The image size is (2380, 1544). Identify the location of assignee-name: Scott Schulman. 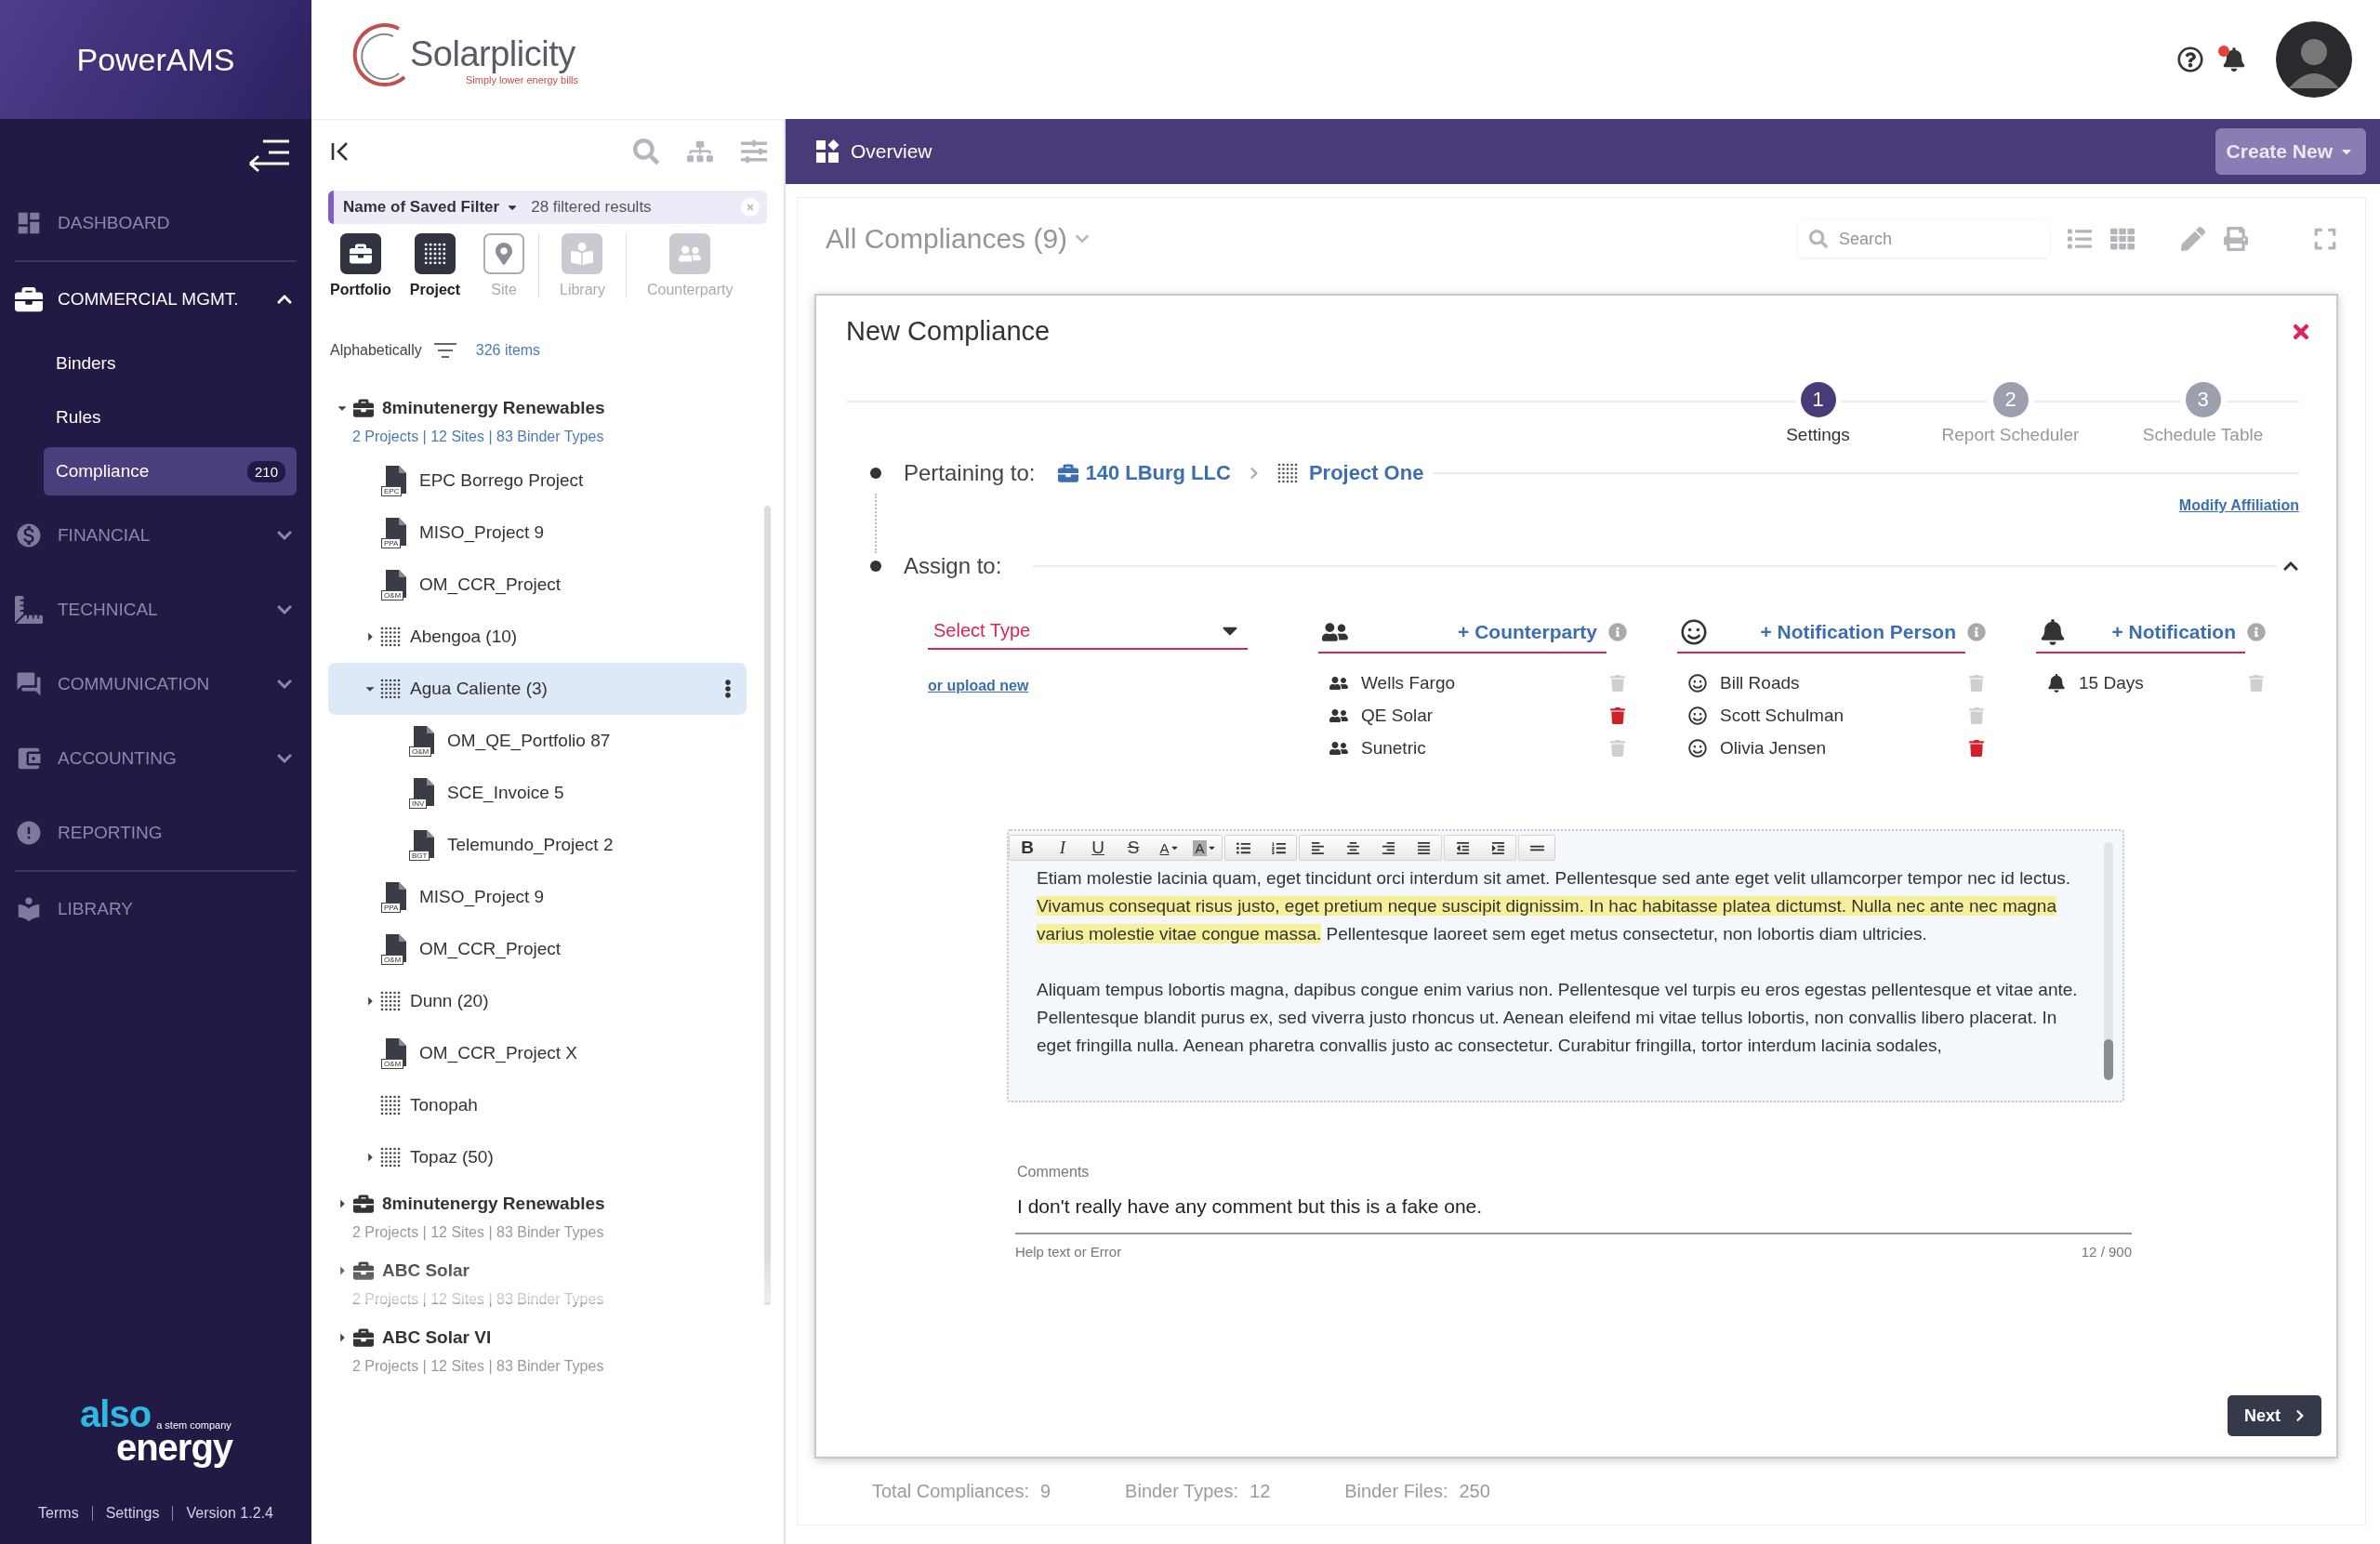
(1782, 715).